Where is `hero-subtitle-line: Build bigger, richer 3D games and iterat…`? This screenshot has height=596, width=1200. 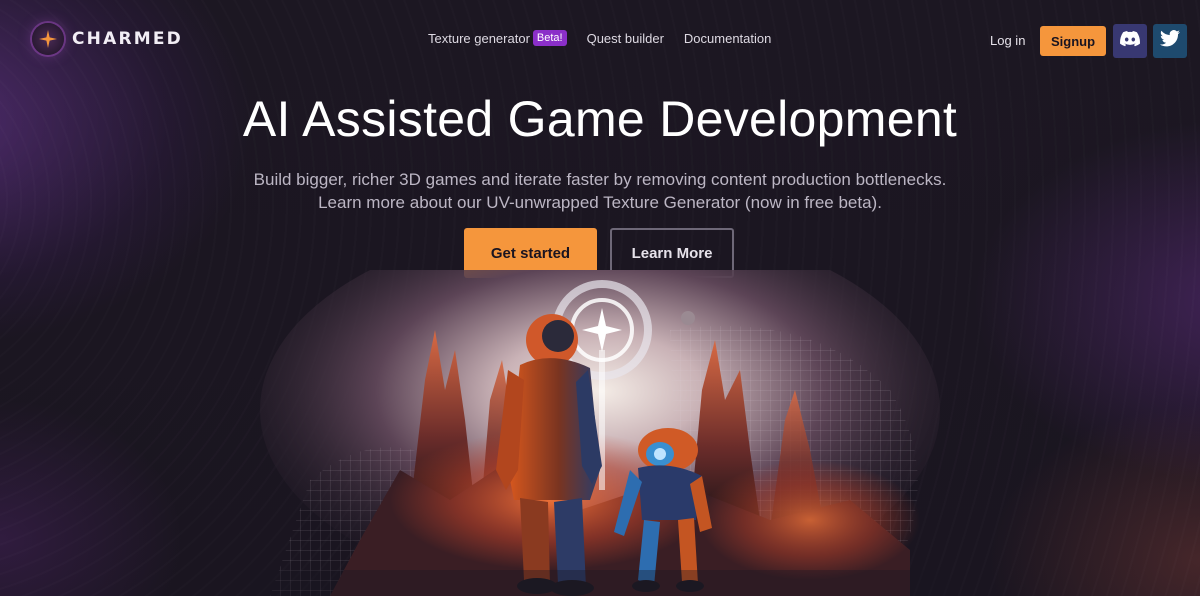 hero-subtitle-line: Build bigger, richer 3D games and iterat… is located at coordinates (600, 179).